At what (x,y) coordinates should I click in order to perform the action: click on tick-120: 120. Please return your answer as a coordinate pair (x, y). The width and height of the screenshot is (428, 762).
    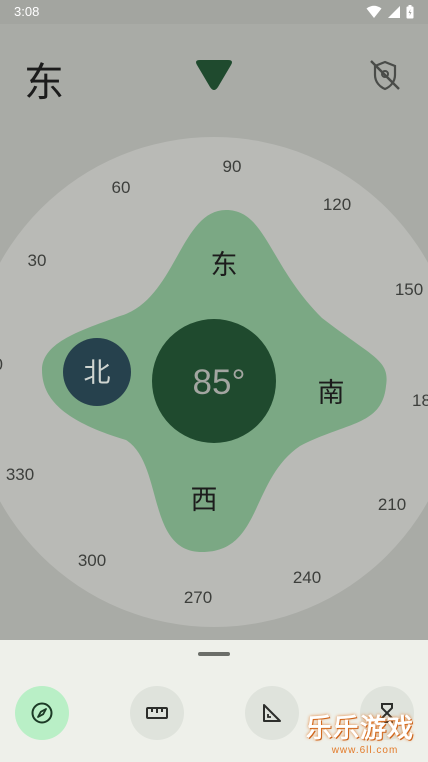
    Looking at the image, I should click on (337, 204).